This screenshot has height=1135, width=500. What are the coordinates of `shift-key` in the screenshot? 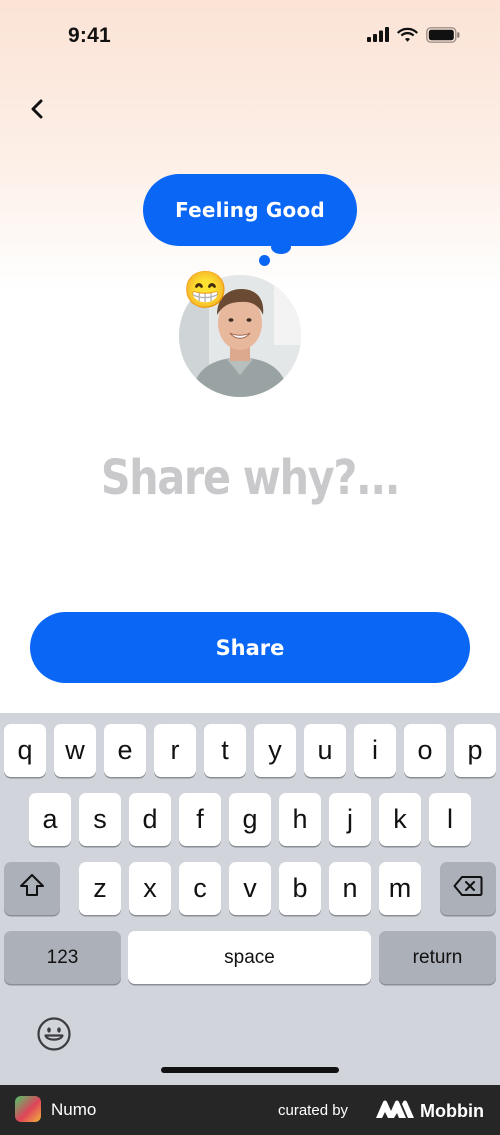 It's located at (32, 888).